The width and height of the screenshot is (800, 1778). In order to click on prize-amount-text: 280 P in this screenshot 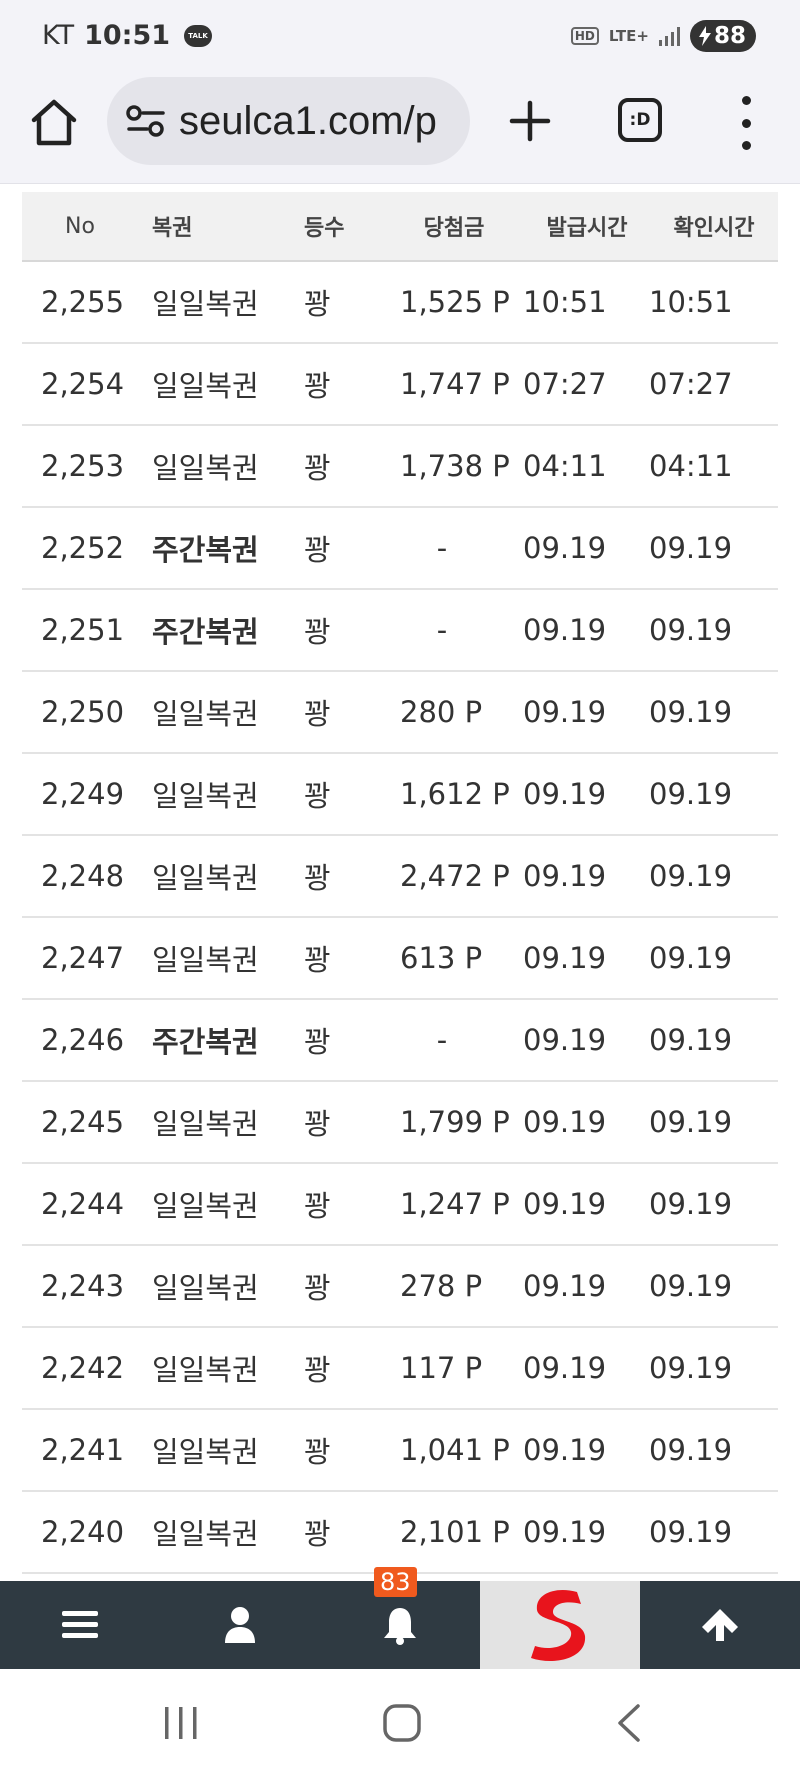, I will do `click(441, 712)`.